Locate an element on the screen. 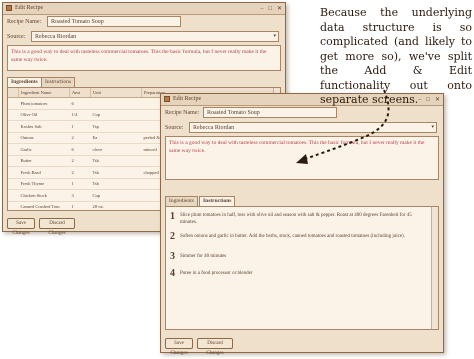  table-cell: Onions is located at coordinates (44, 138).